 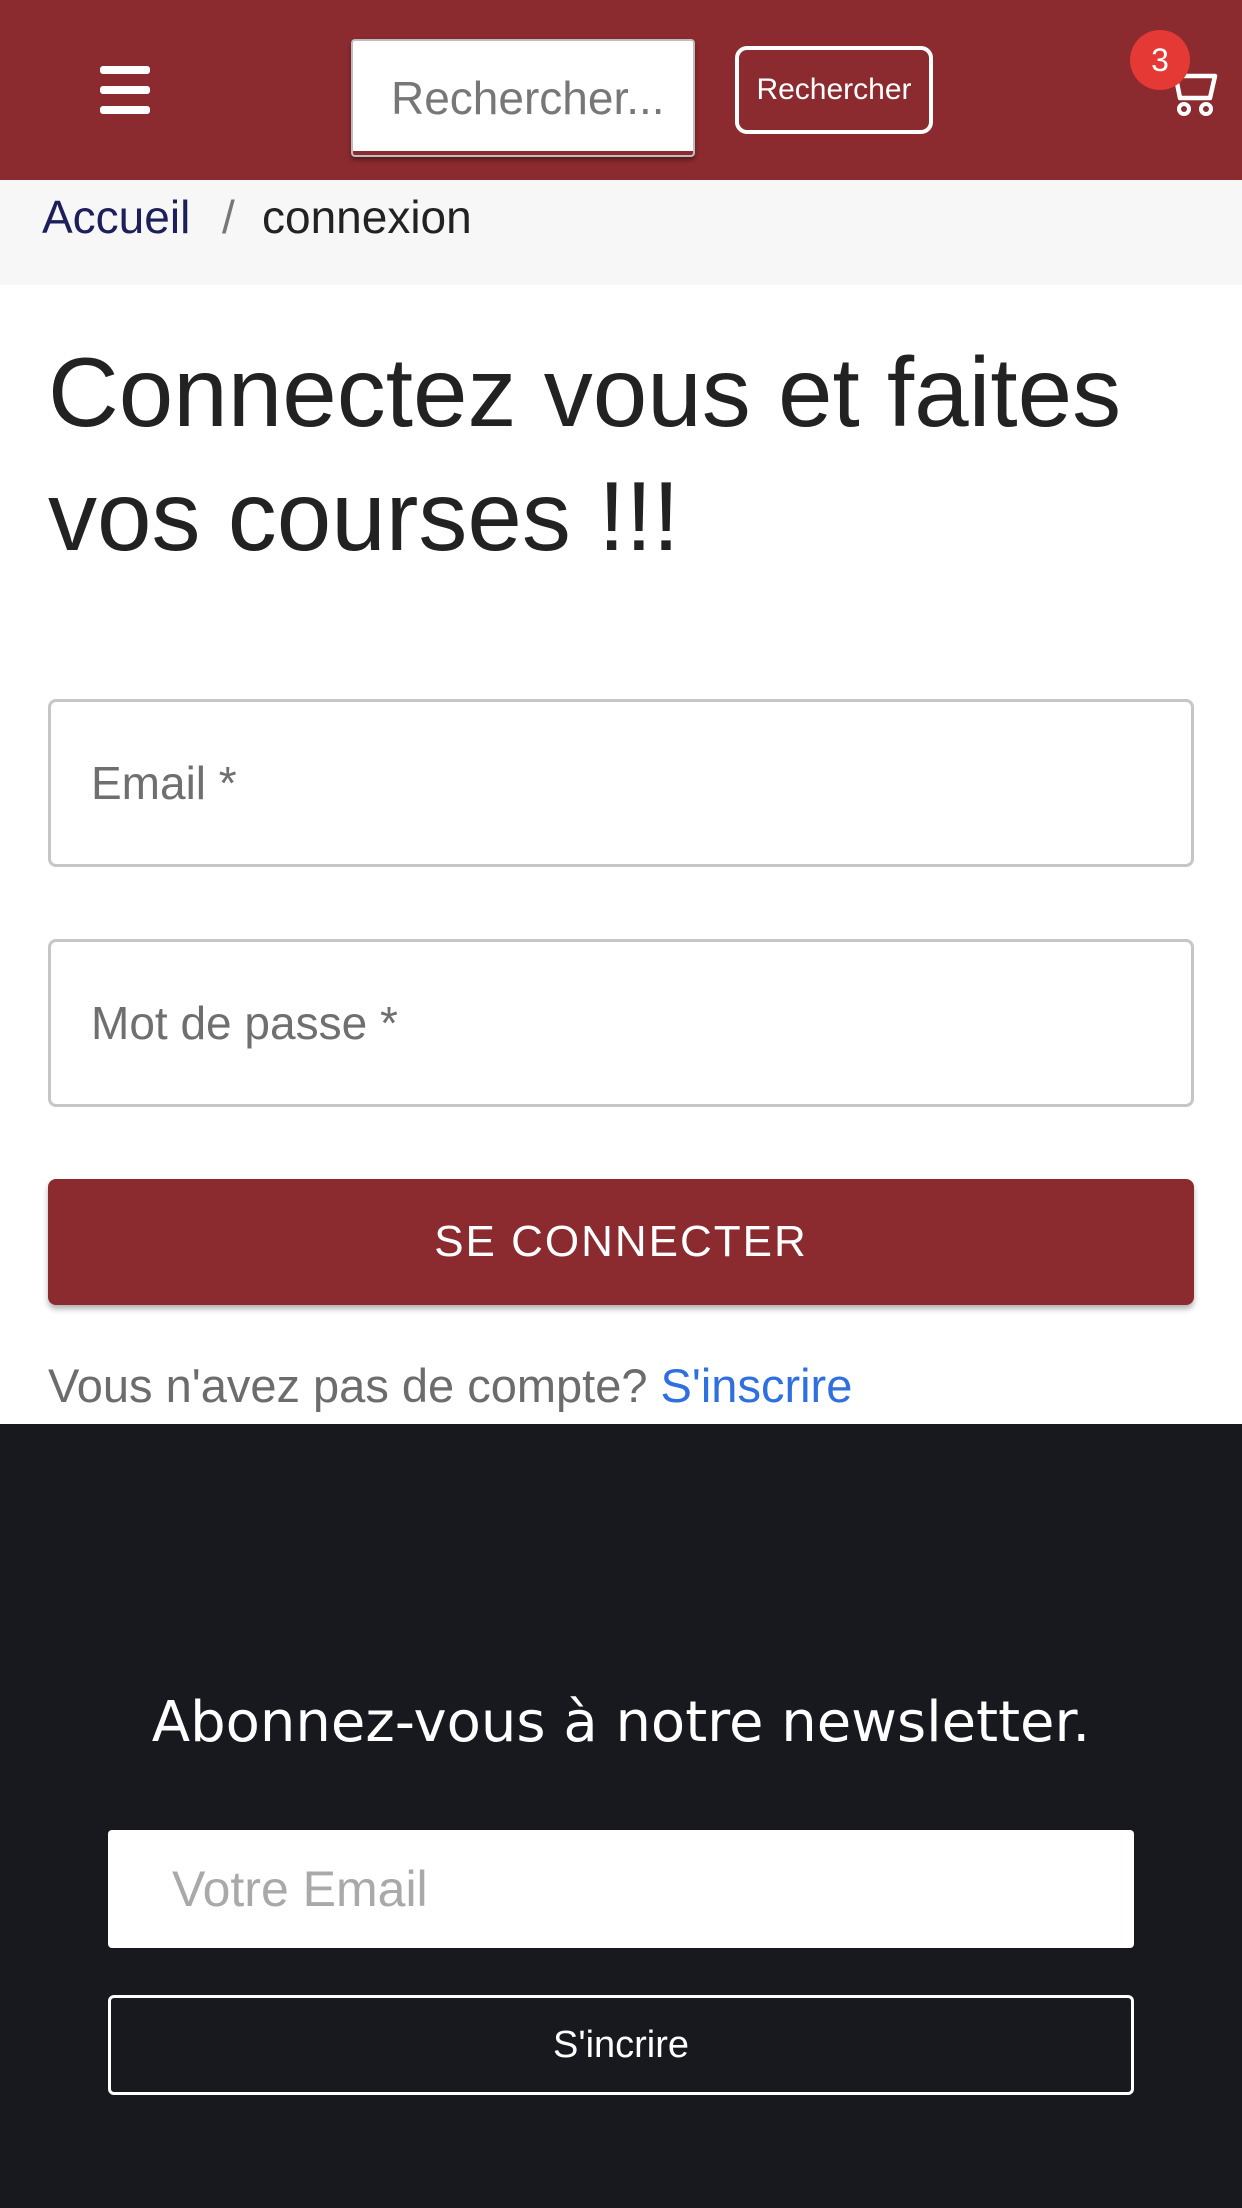 What do you see at coordinates (348, 1385) in the screenshot?
I see `signup-prompt-text: Vous n'avez pas de compte?` at bounding box center [348, 1385].